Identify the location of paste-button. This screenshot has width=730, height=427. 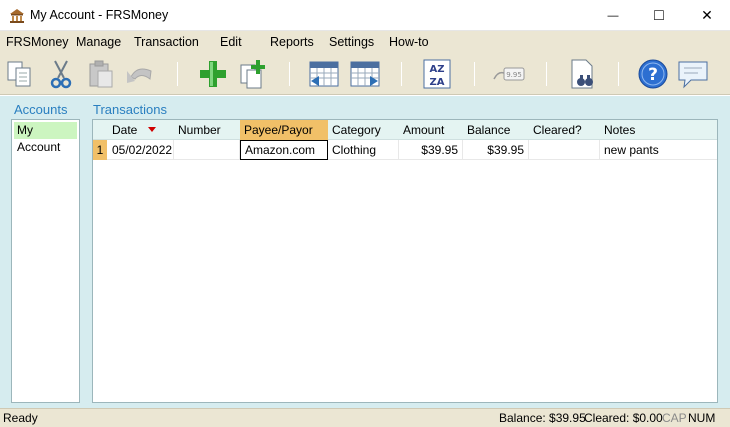
(101, 74).